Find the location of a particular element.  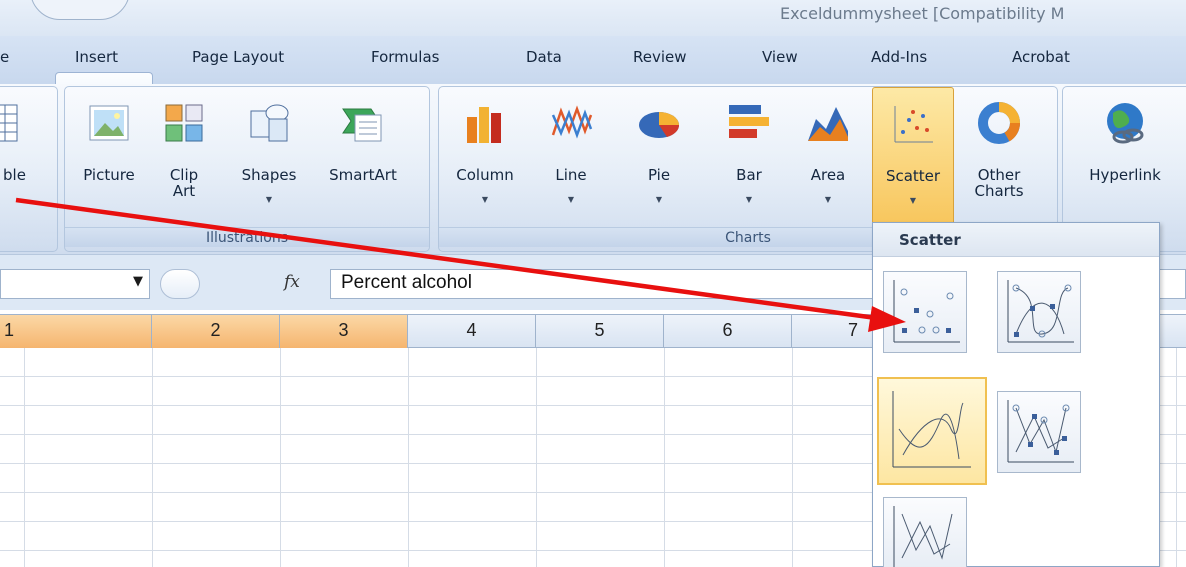

scatter-dropdown-menu: Scatter is located at coordinates (1016, 394).